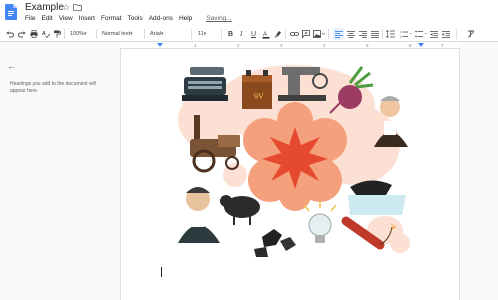  What do you see at coordinates (401, 37) in the screenshot?
I see `svg-text: 2` at bounding box center [401, 37].